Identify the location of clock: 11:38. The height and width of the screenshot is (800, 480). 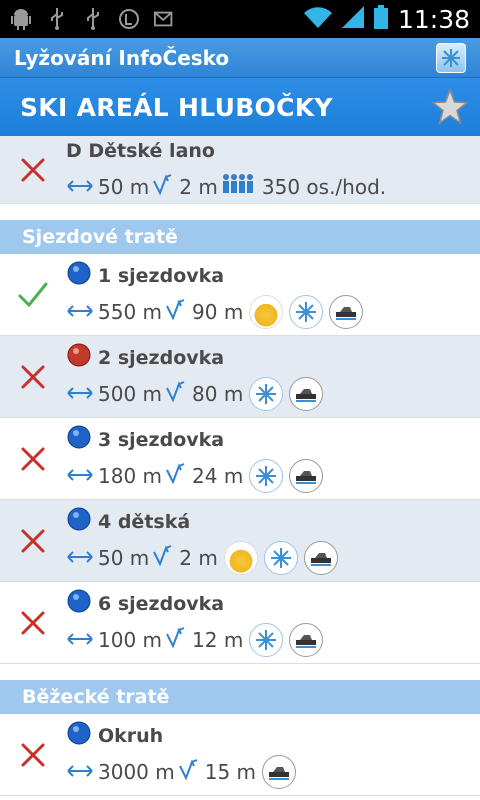
(433, 19).